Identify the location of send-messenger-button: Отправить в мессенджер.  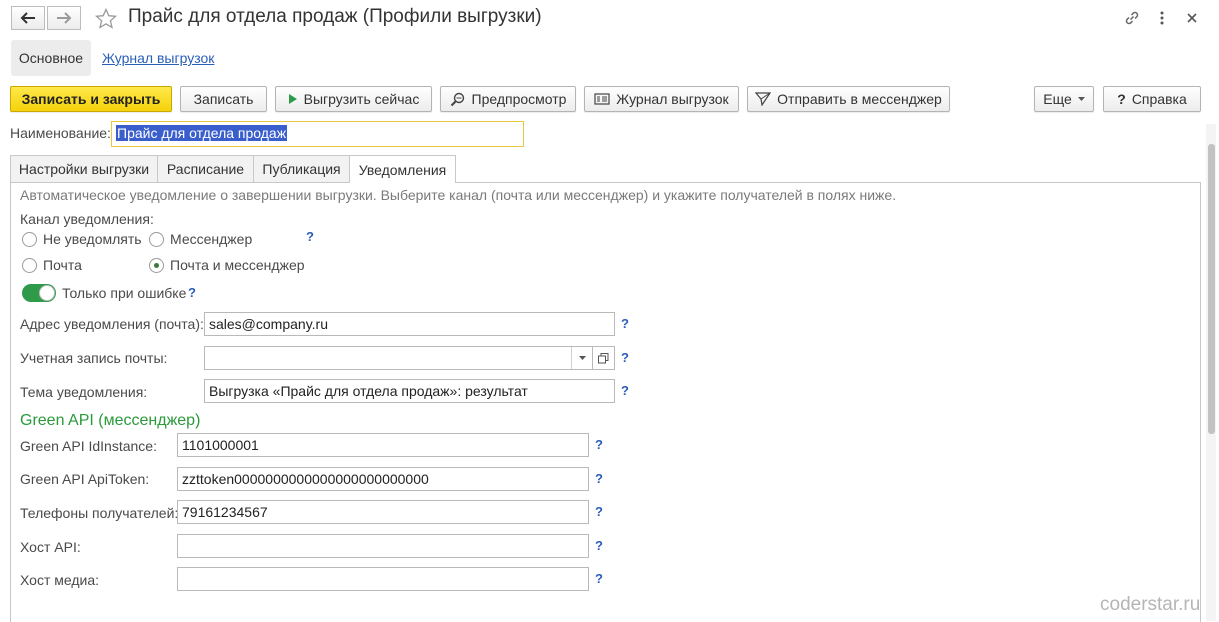
(848, 99).